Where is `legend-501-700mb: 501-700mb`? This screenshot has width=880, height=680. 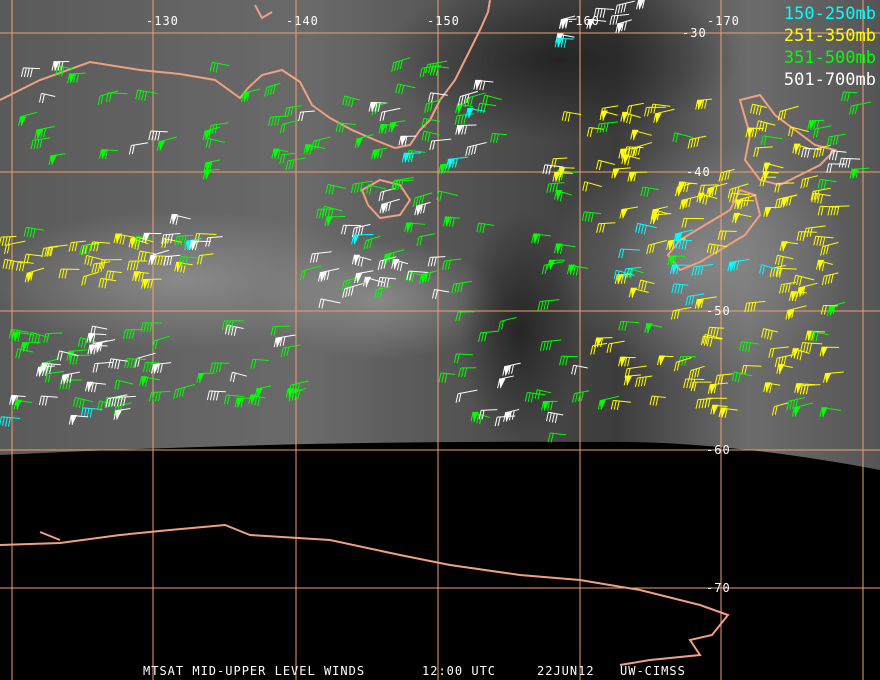
legend-501-700mb: 501-700mb is located at coordinates (829, 80).